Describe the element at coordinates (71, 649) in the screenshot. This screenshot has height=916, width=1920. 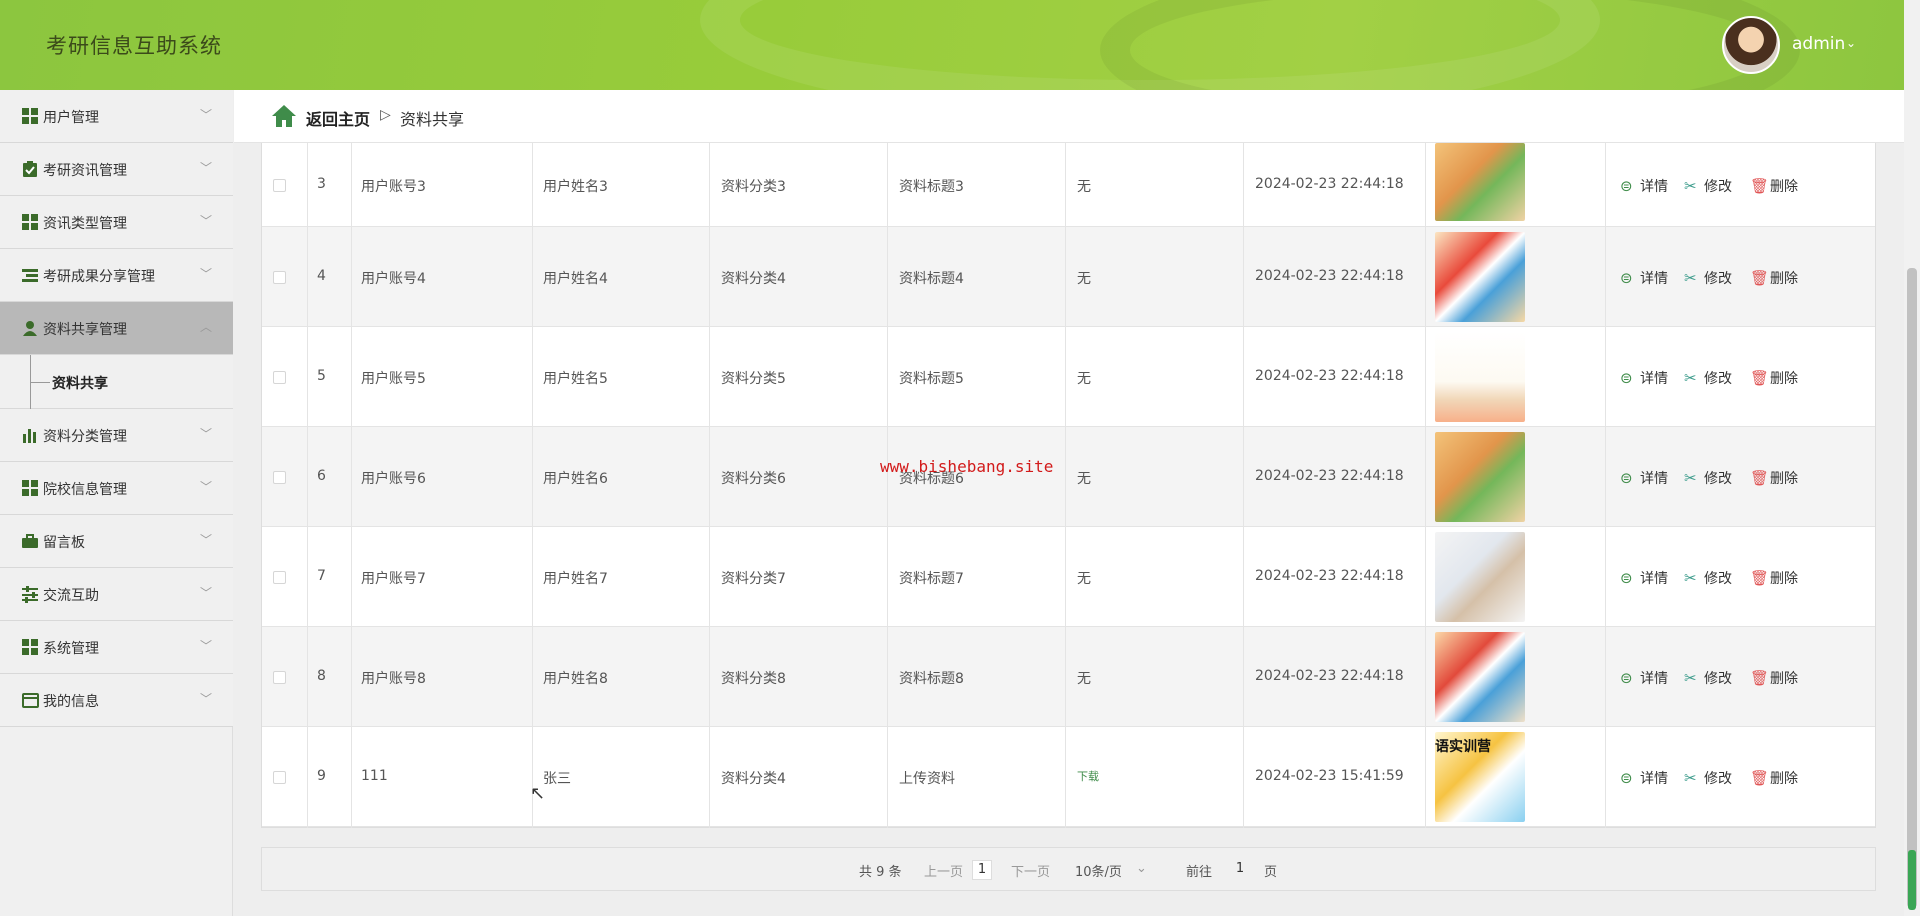
I see `sidebar-item-label: 系统管理` at that location.